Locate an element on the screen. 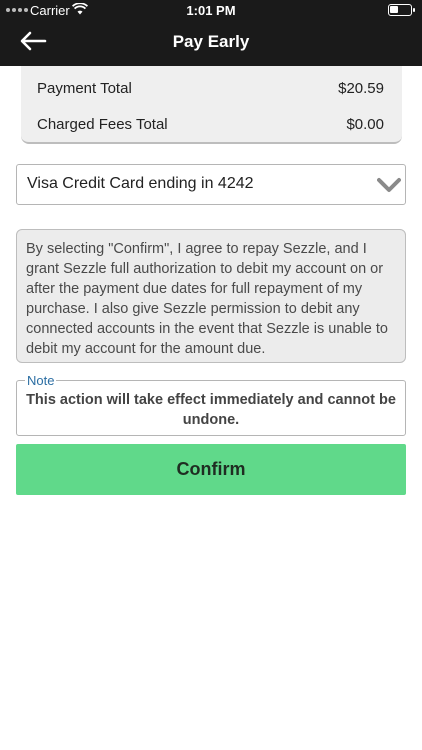 Image resolution: width=422 pixels, height=750 pixels. payment-method-value: Visa Credit Card ending in 4242 is located at coordinates (140, 183).